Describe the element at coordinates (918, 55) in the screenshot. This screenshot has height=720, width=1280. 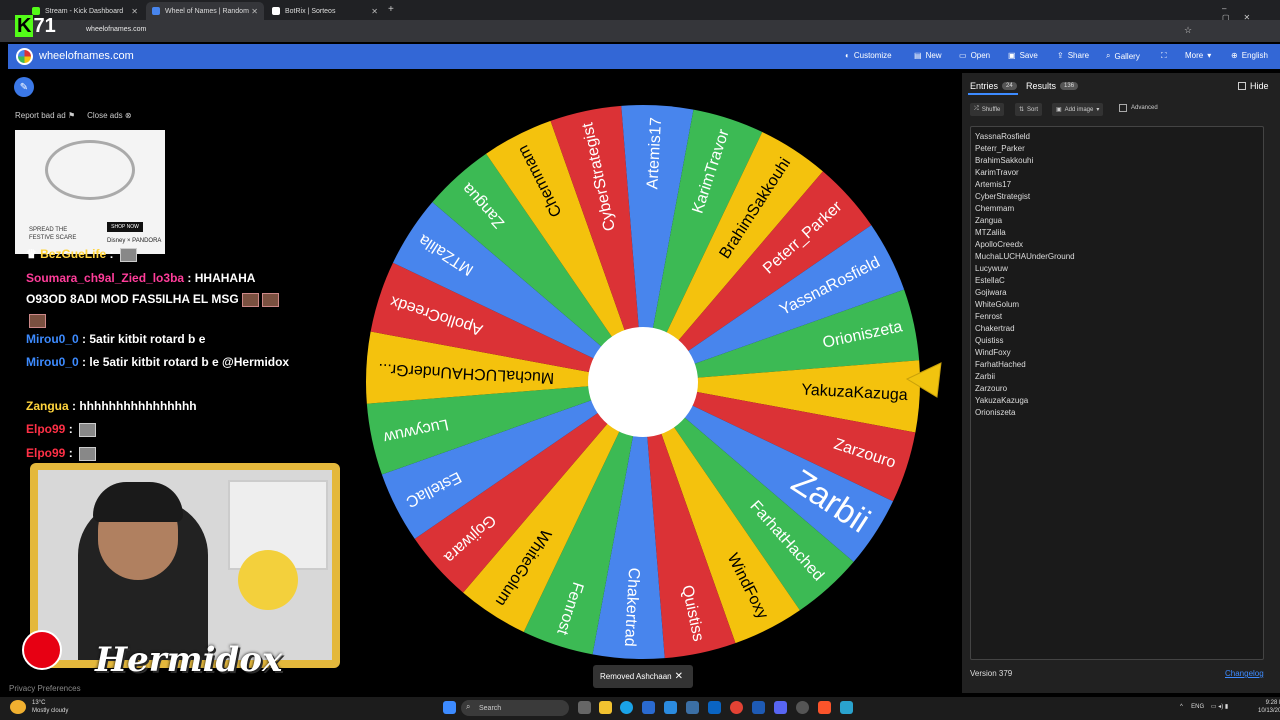
I see `file-icon: ▤` at that location.